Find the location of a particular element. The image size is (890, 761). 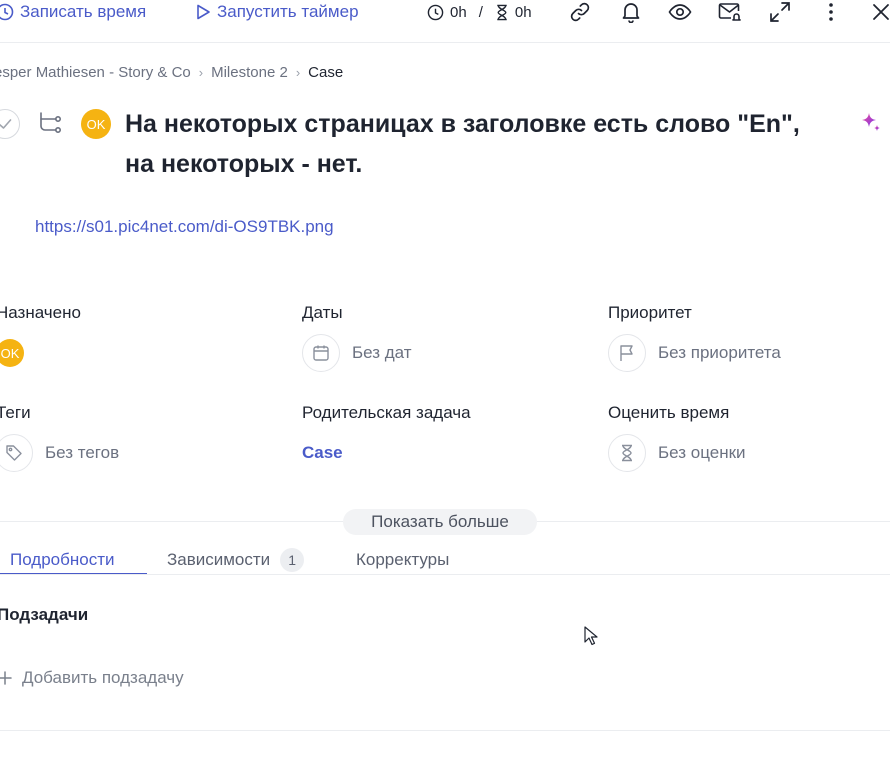

close-button is located at coordinates (879, 12).